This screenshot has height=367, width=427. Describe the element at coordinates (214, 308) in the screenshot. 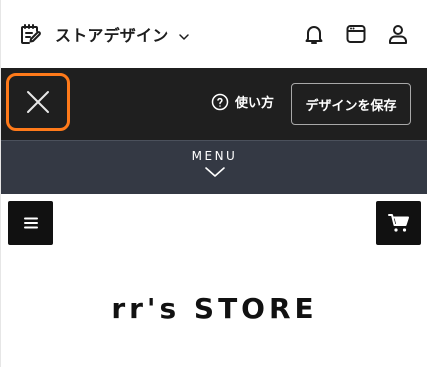

I see `store-title: rr's STORE` at that location.